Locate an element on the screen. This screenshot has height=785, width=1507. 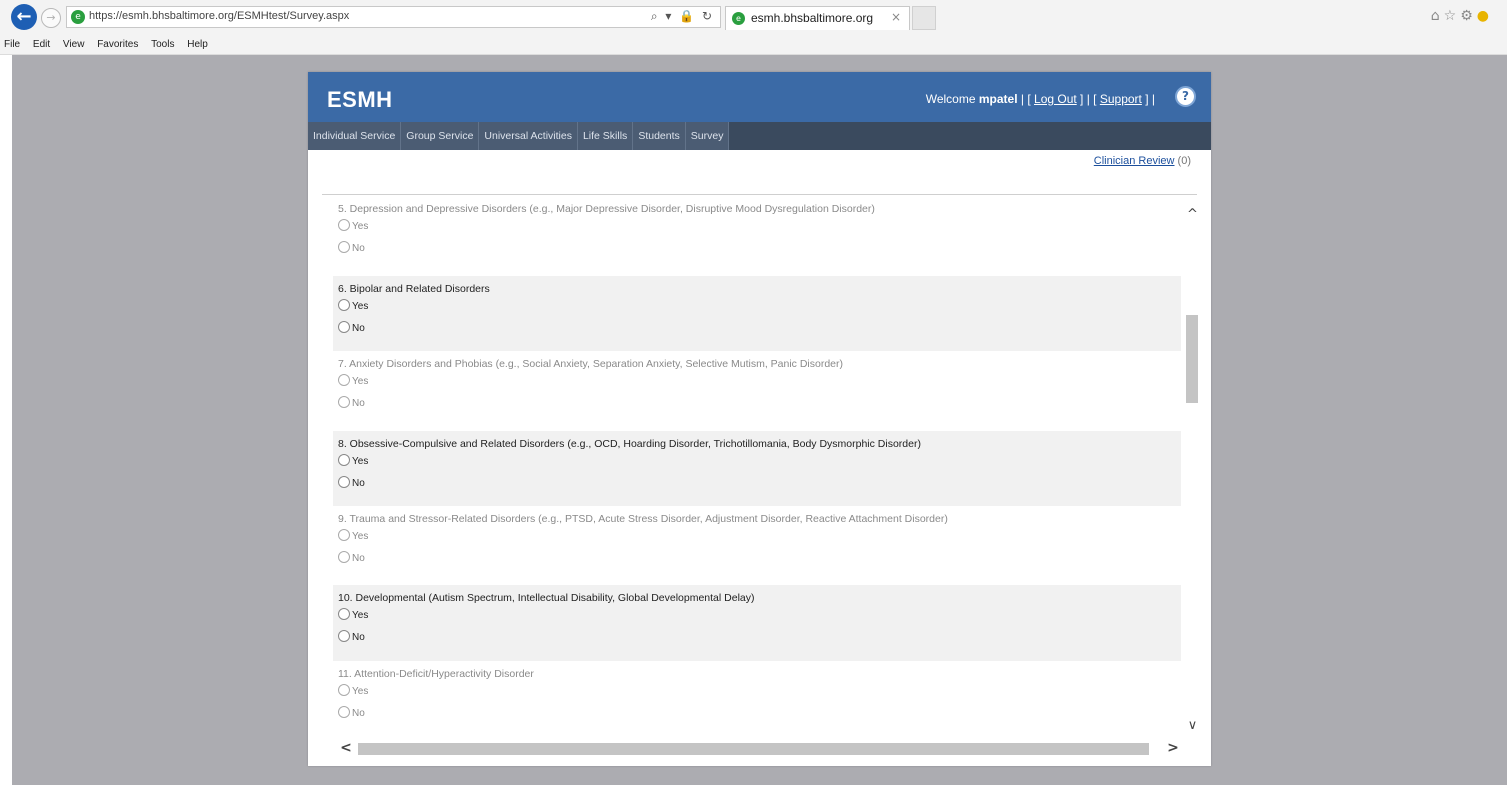
forward-arrow-icon: → is located at coordinates (51, 18).